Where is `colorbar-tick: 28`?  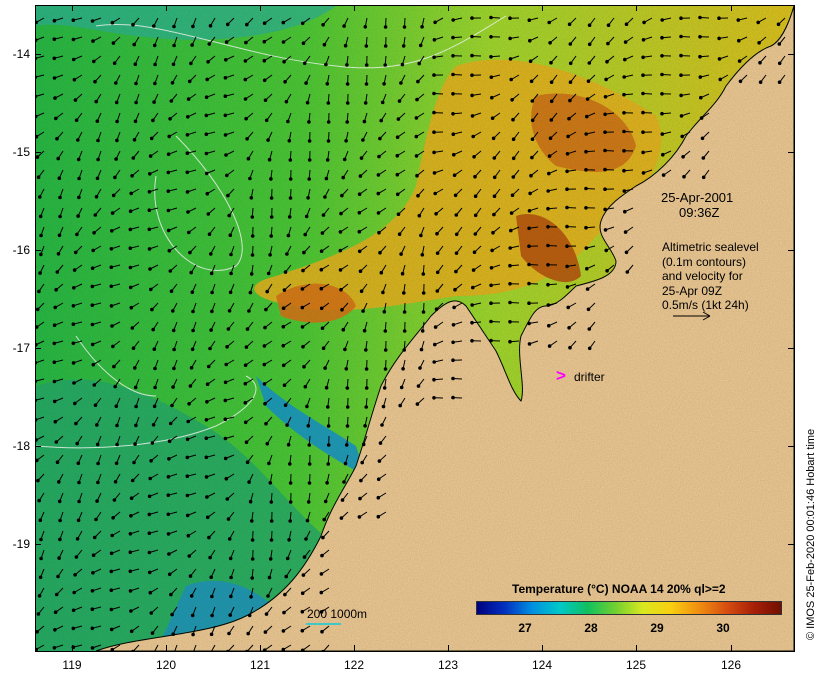
colorbar-tick: 28 is located at coordinates (591, 628).